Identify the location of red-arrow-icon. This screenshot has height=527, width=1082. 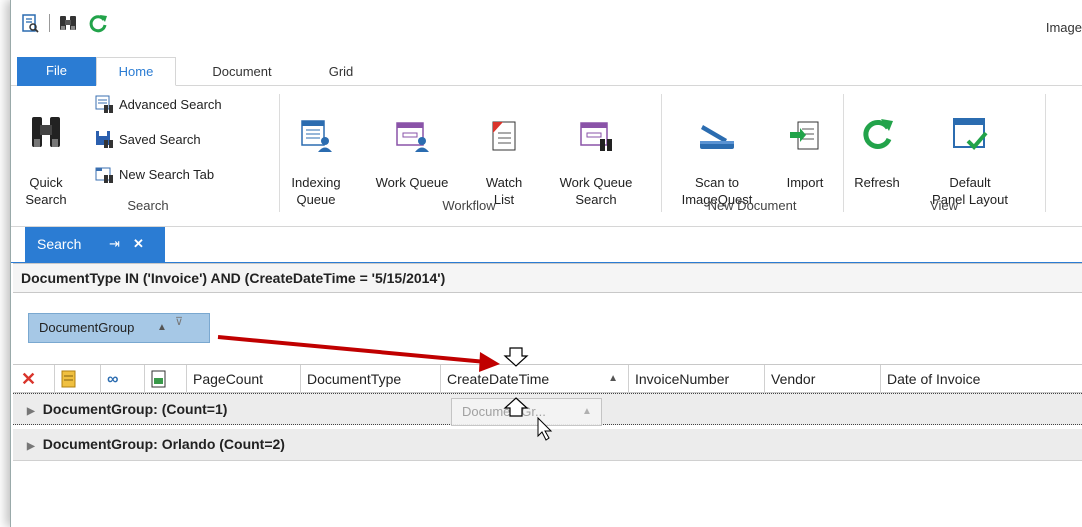
(358, 353).